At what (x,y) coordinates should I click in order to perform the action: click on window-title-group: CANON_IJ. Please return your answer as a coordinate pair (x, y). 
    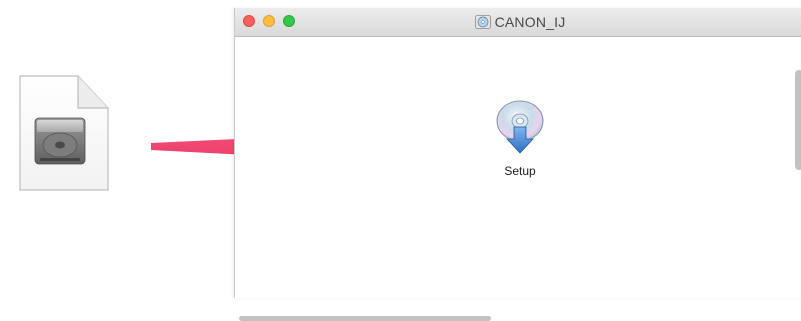
    Looking at the image, I should click on (518, 22).